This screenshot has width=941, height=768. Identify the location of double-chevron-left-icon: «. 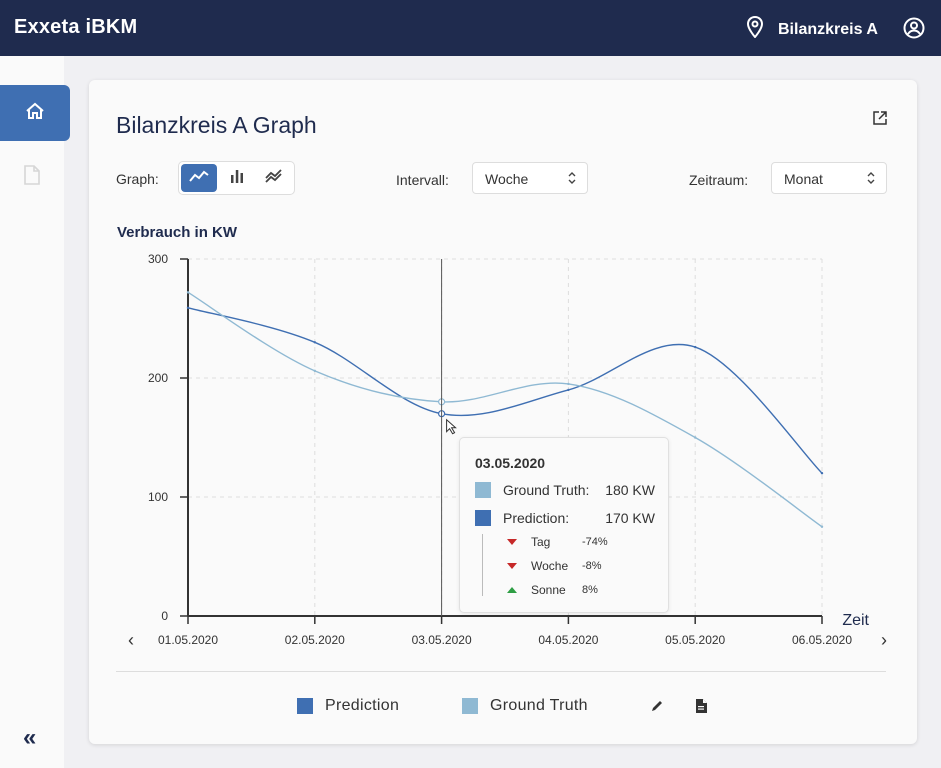
(29, 738).